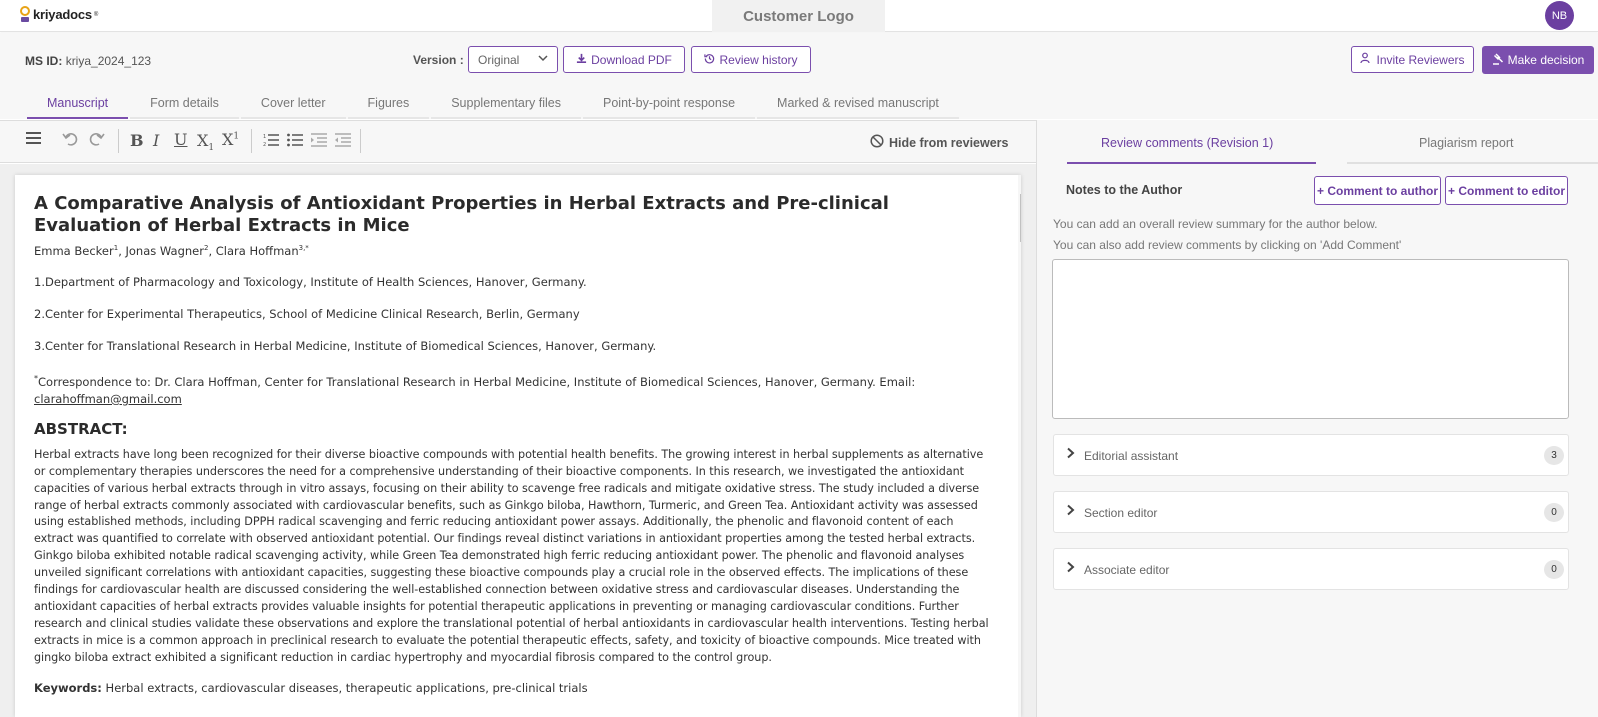  I want to click on ms-id-label: MS ID, so click(42, 61).